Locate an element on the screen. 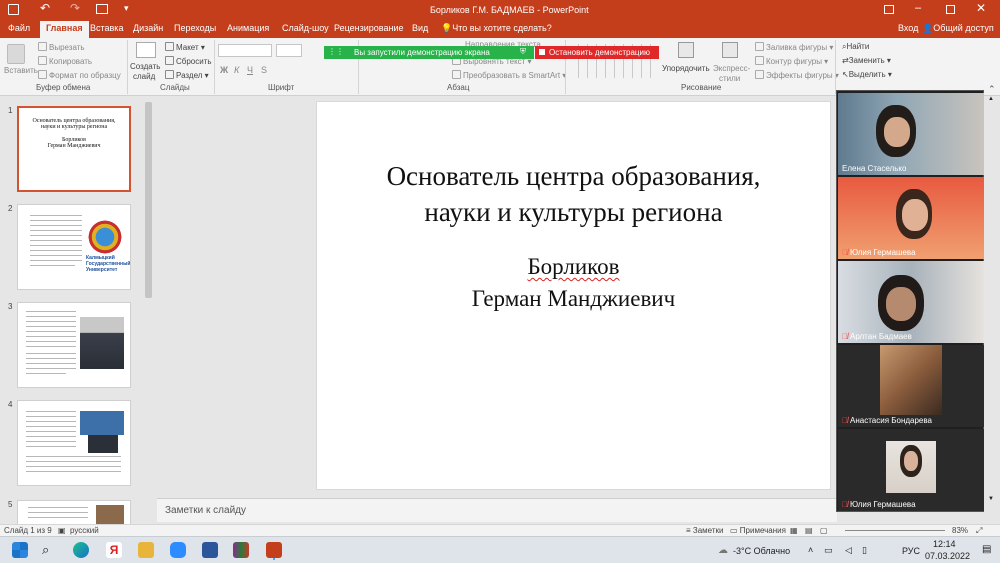 The image size is (1000, 563). zoom-icon is located at coordinates (178, 550).